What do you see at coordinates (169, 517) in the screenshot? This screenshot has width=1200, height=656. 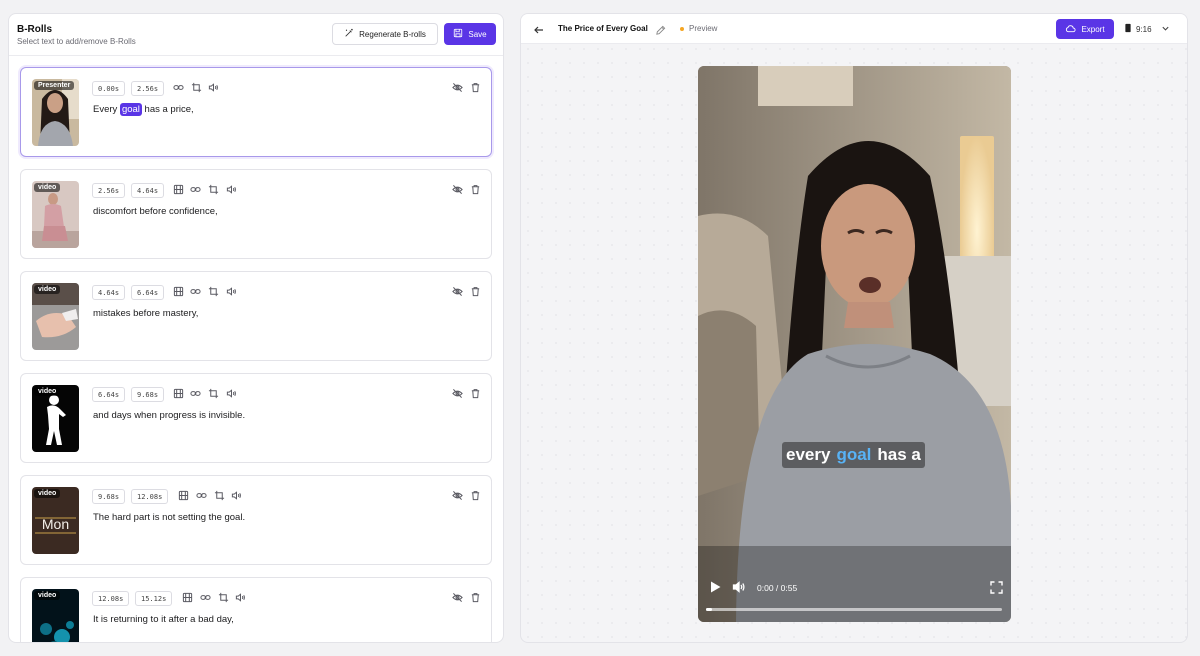 I see `clip-transcript: The hard part is not setting the goal.` at bounding box center [169, 517].